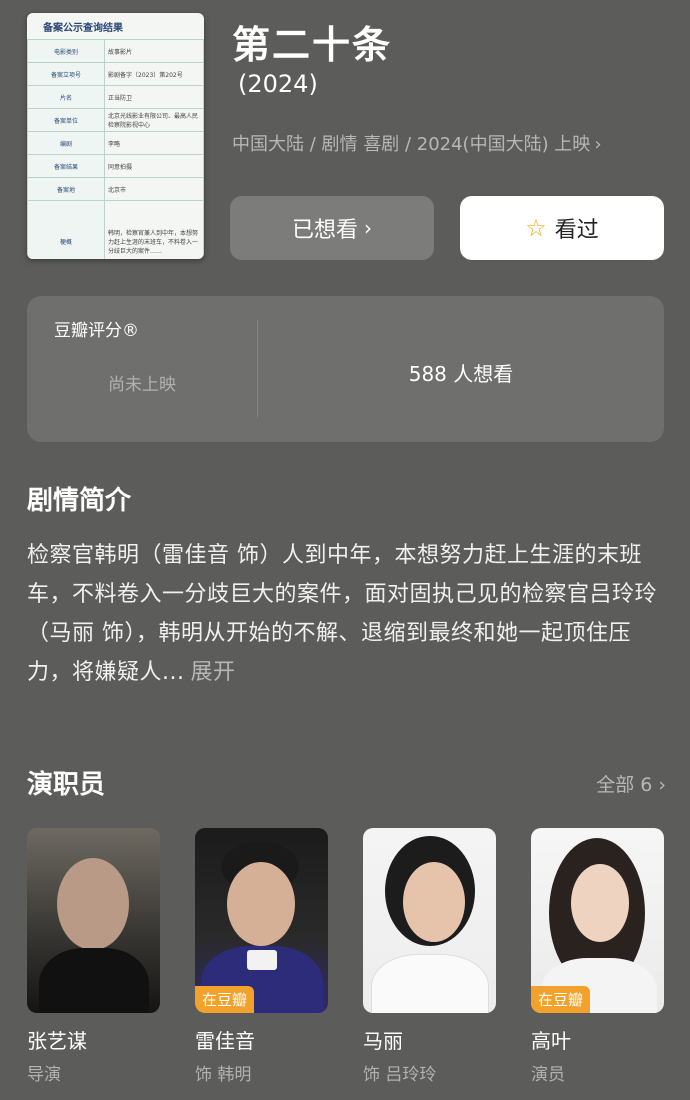  What do you see at coordinates (57, 1041) in the screenshot?
I see `cast-name: 张艺谋` at bounding box center [57, 1041].